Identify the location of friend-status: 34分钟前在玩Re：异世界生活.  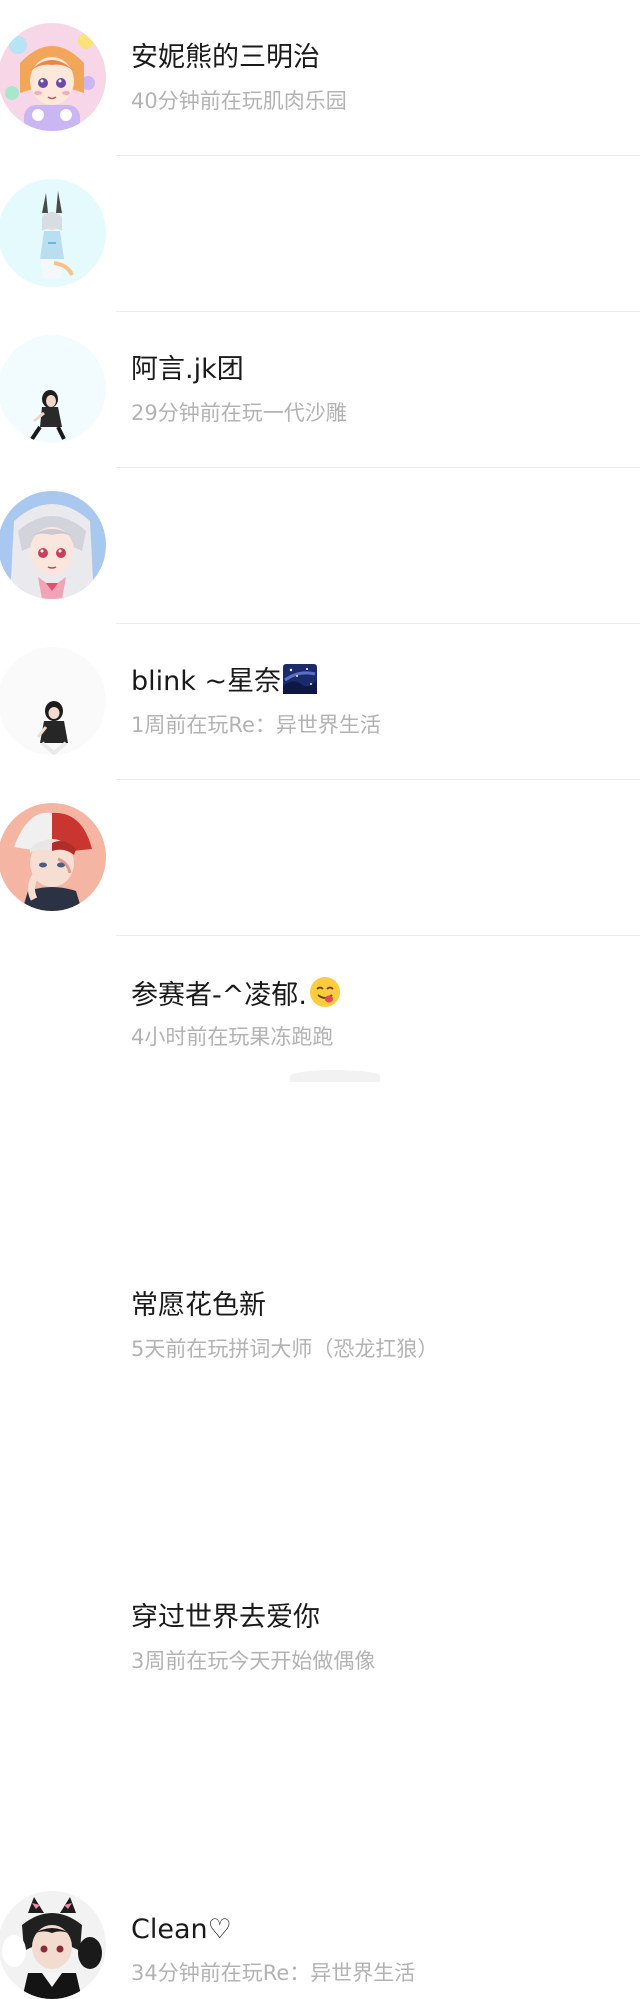
(273, 1973).